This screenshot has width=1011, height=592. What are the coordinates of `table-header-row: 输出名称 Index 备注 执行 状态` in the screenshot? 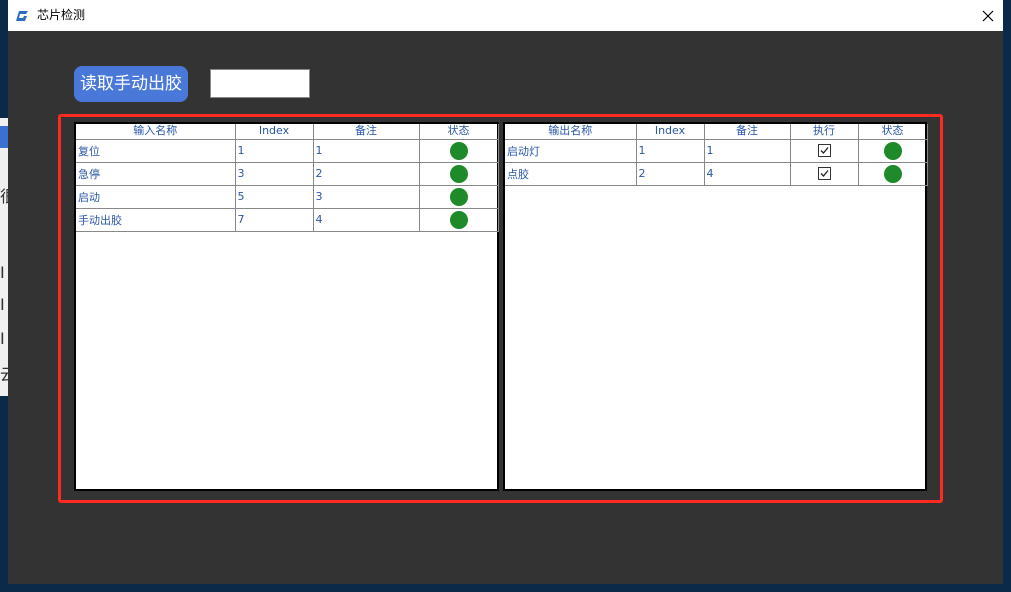 It's located at (716, 132).